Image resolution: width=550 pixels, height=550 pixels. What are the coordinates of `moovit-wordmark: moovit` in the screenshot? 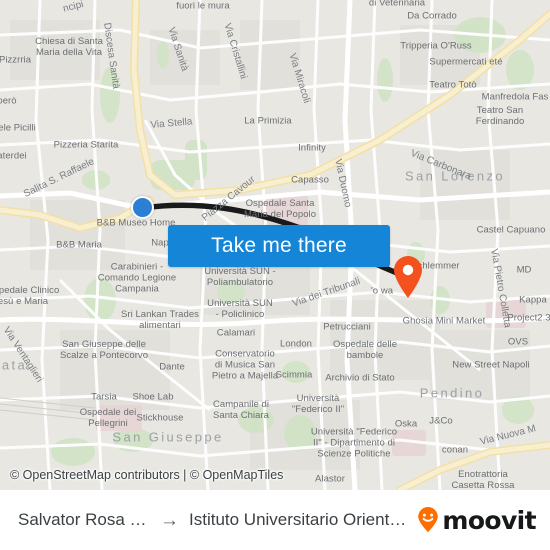 It's located at (489, 520).